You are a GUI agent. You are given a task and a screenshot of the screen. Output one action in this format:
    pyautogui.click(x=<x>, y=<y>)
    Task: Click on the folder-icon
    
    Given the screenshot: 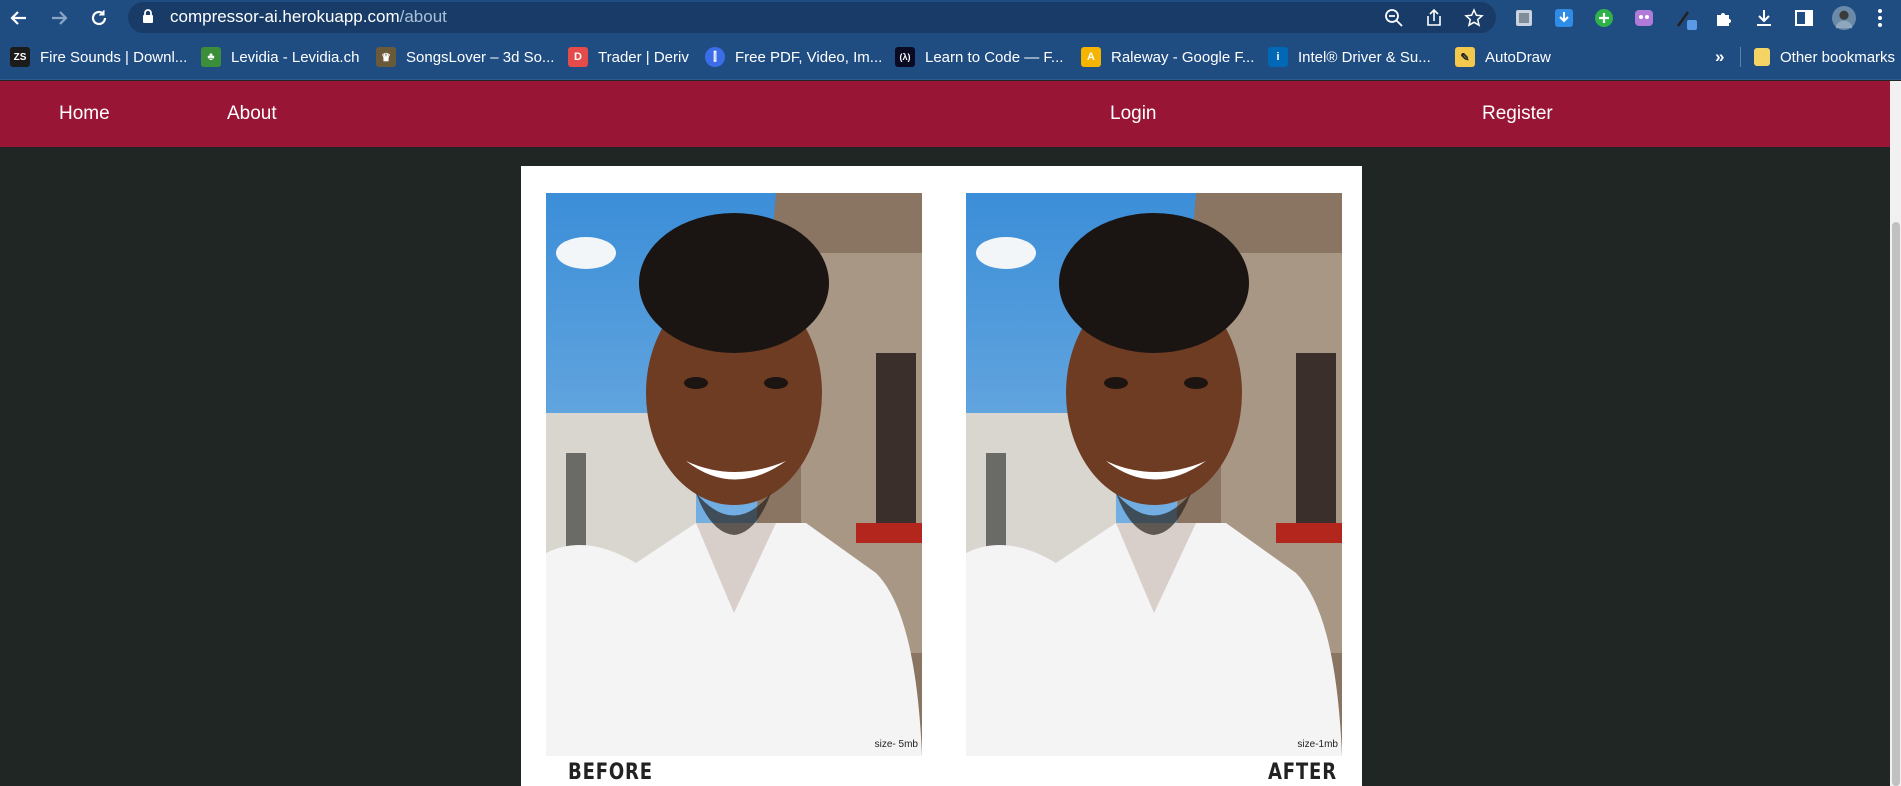 What is the action you would take?
    pyautogui.click(x=1762, y=57)
    